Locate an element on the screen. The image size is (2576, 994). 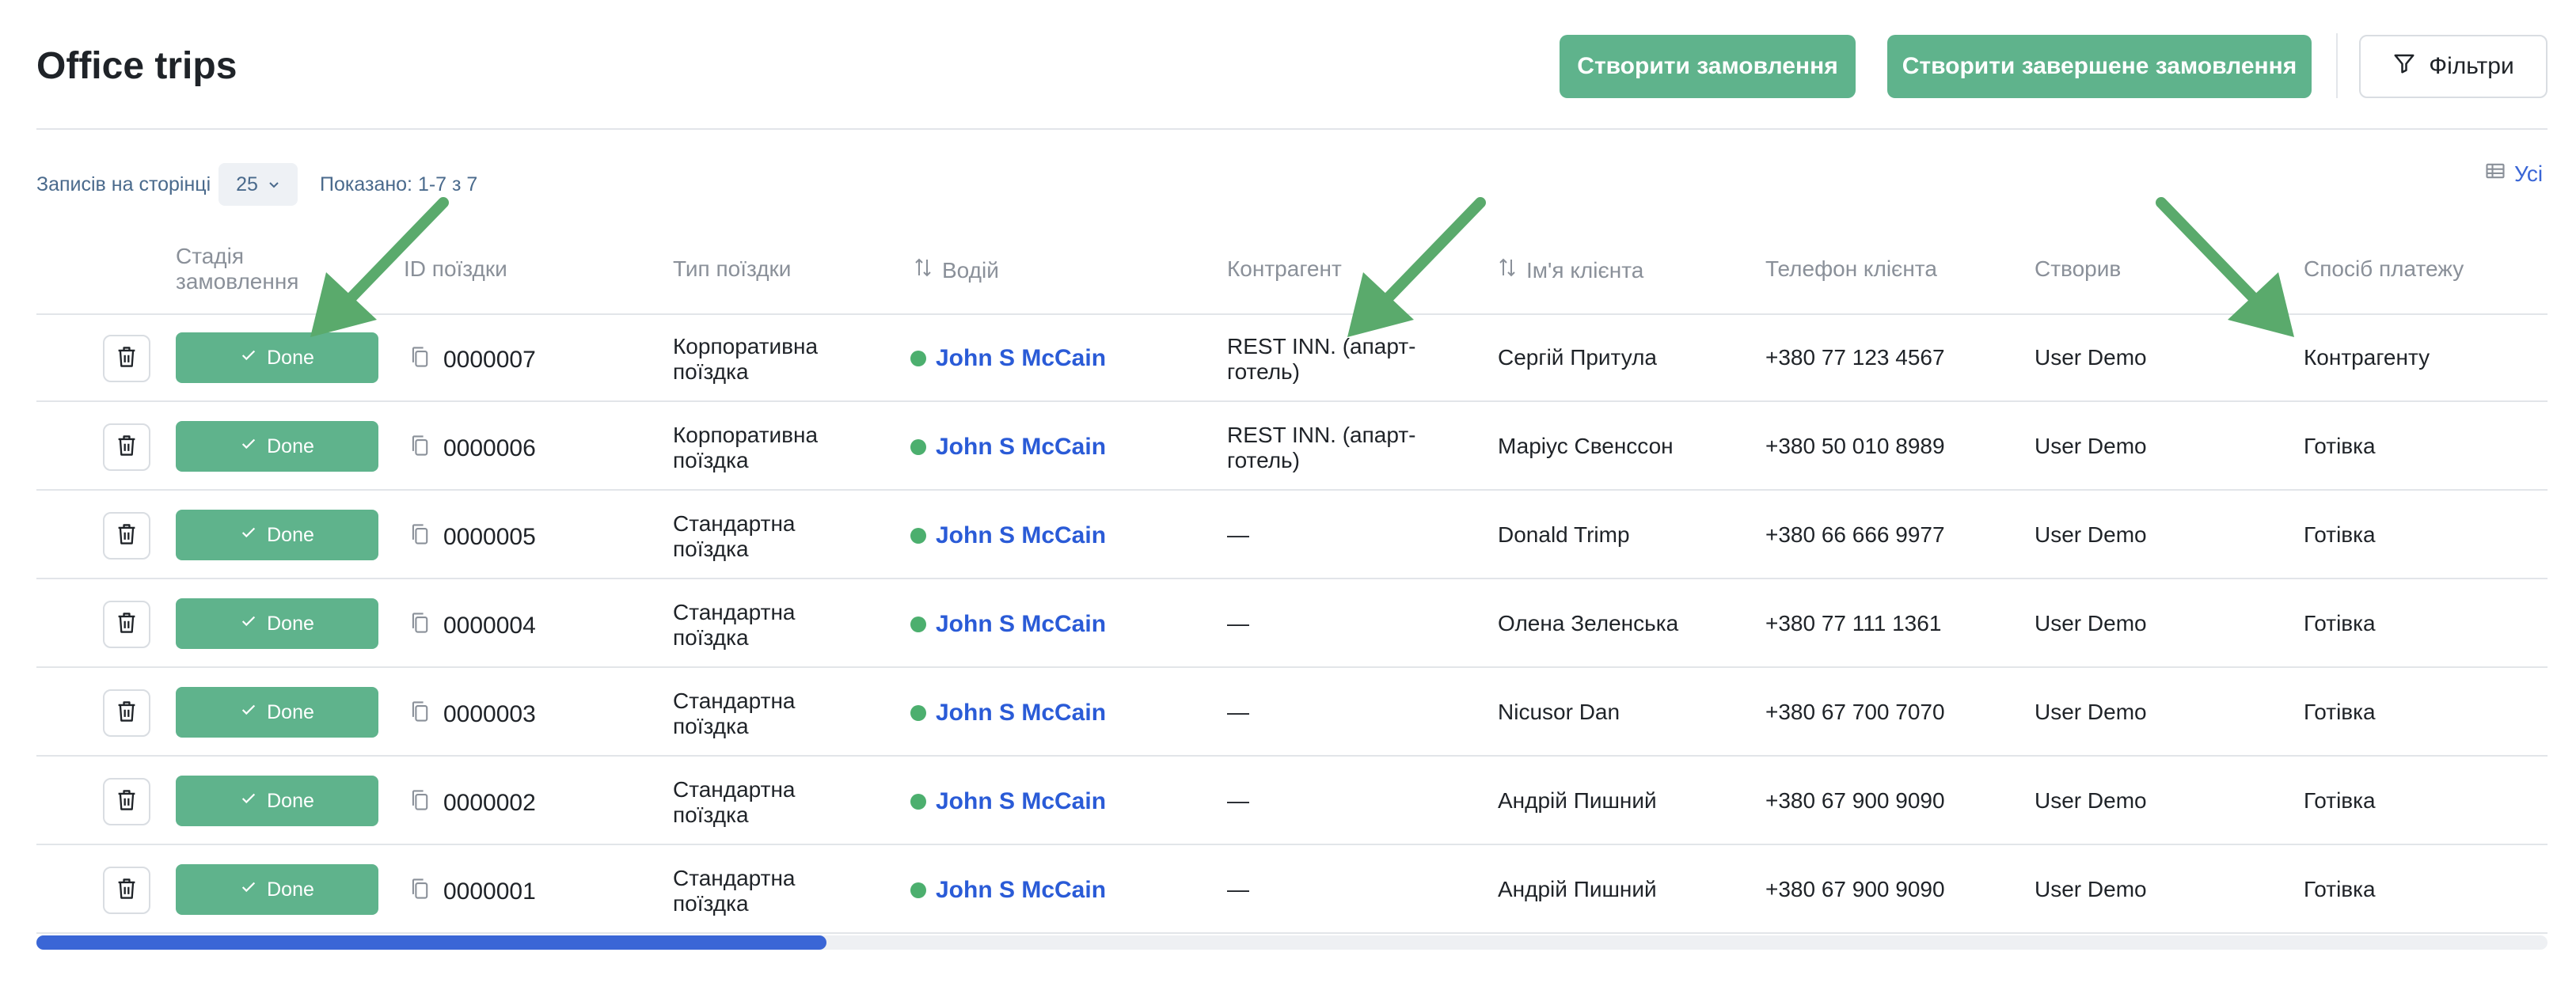
per-page-select: 25 is located at coordinates (258, 184).